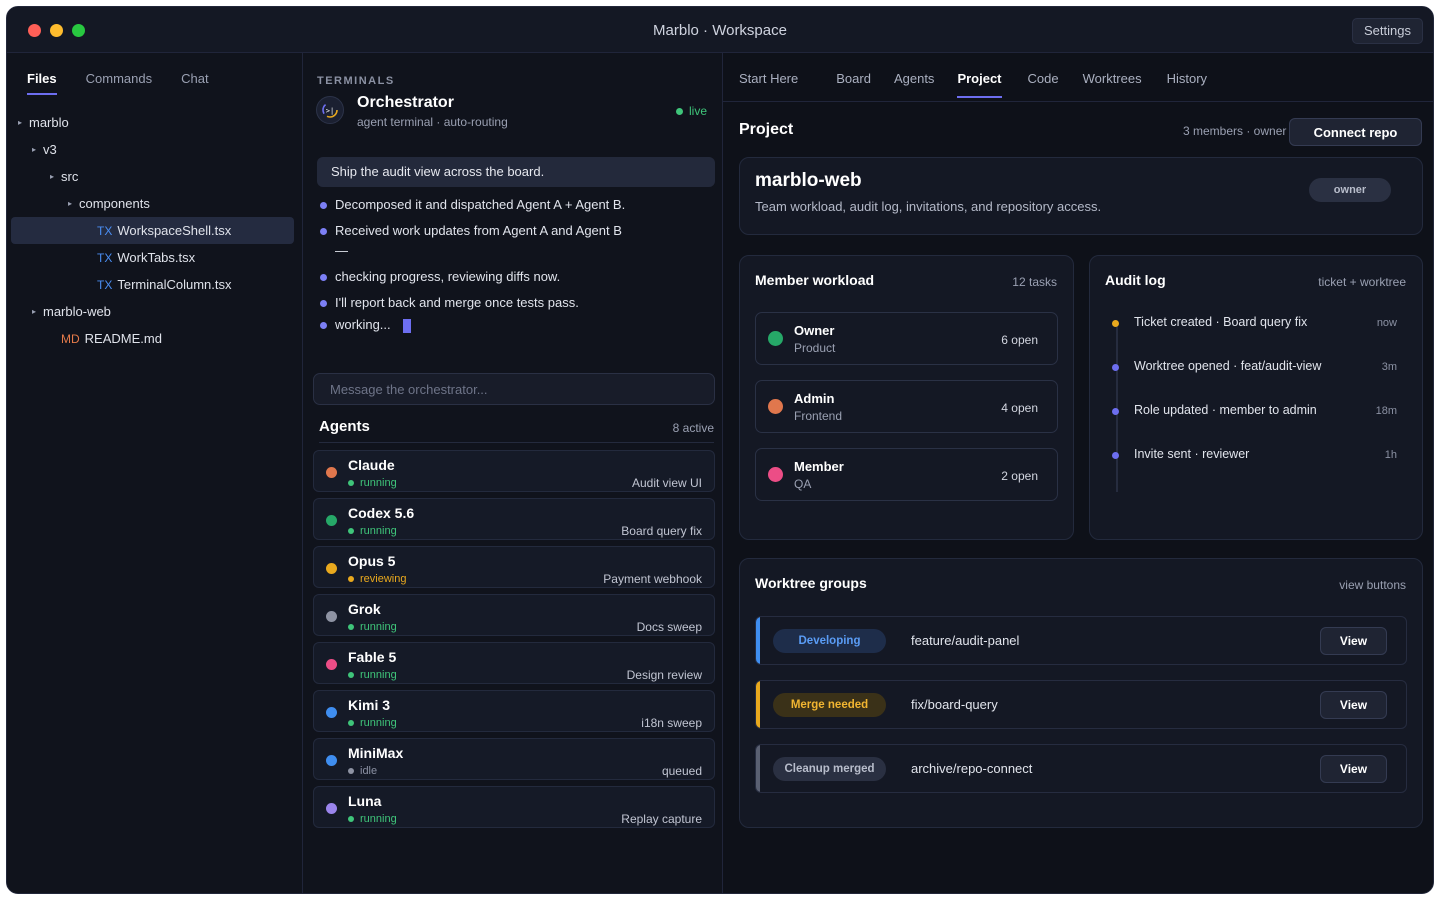 The width and height of the screenshot is (1440, 900). What do you see at coordinates (1386, 411) in the screenshot?
I see `audit-entry-time: 18m` at bounding box center [1386, 411].